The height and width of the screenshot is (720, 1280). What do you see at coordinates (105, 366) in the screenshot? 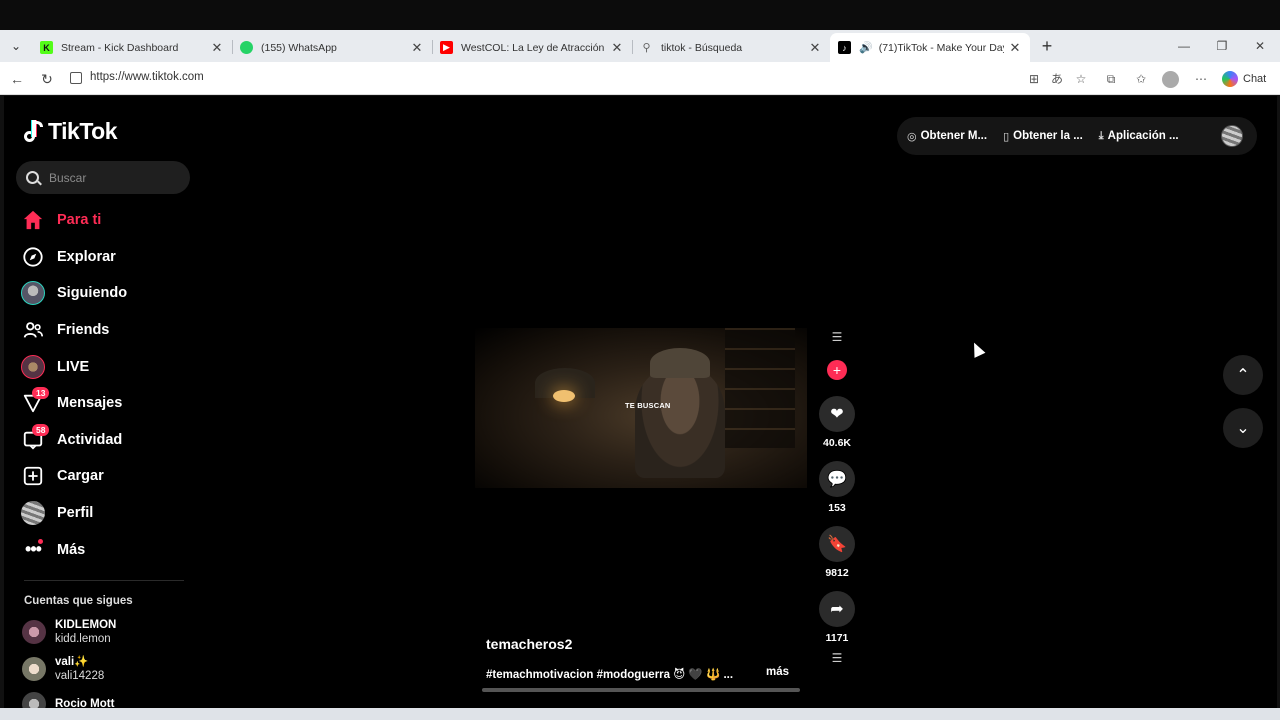
I see `sidebar-item-live: LIVE` at bounding box center [105, 366].